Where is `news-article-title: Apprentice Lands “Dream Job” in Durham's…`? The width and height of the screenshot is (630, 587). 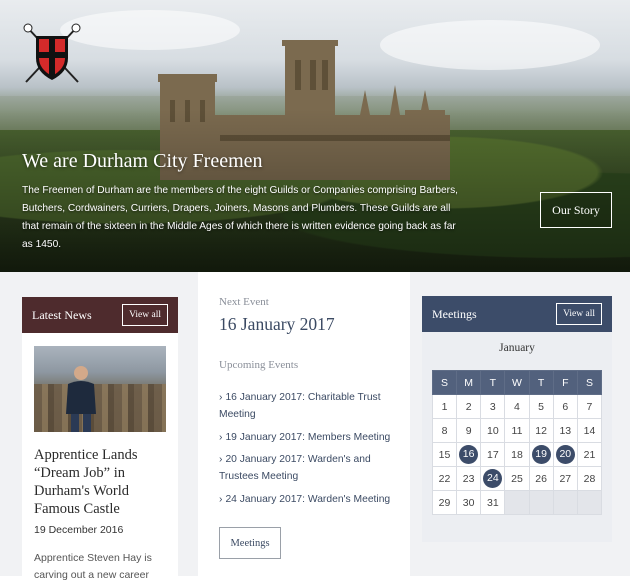 news-article-title: Apprentice Lands “Dream Job” in Durham's… is located at coordinates (100, 482).